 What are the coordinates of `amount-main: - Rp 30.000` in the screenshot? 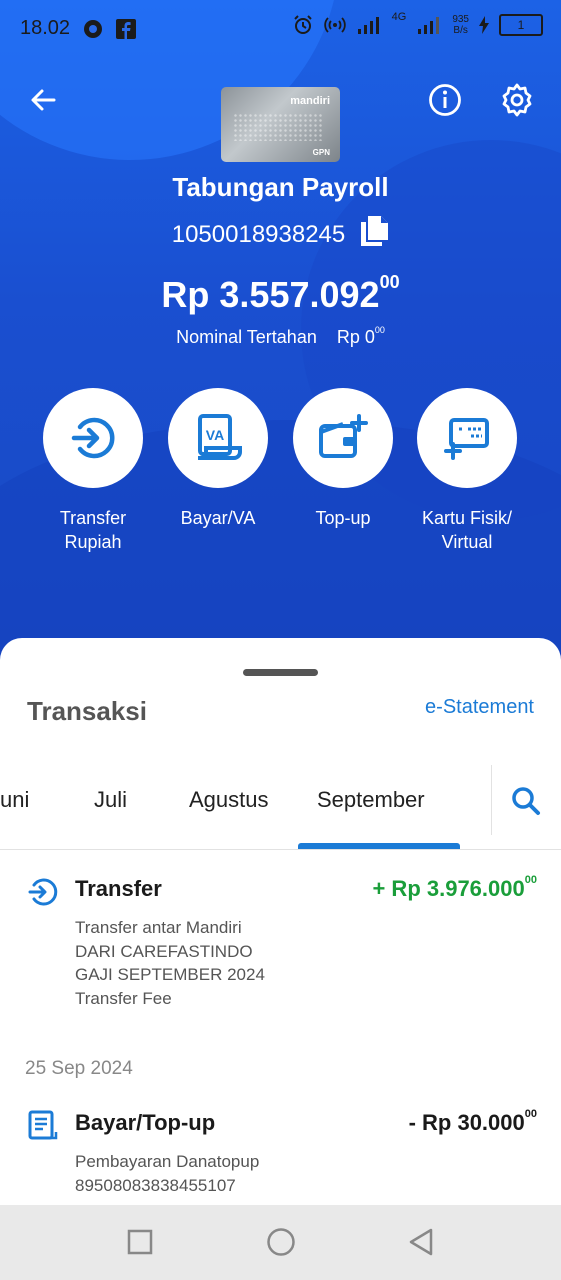 It's located at (466, 1122).